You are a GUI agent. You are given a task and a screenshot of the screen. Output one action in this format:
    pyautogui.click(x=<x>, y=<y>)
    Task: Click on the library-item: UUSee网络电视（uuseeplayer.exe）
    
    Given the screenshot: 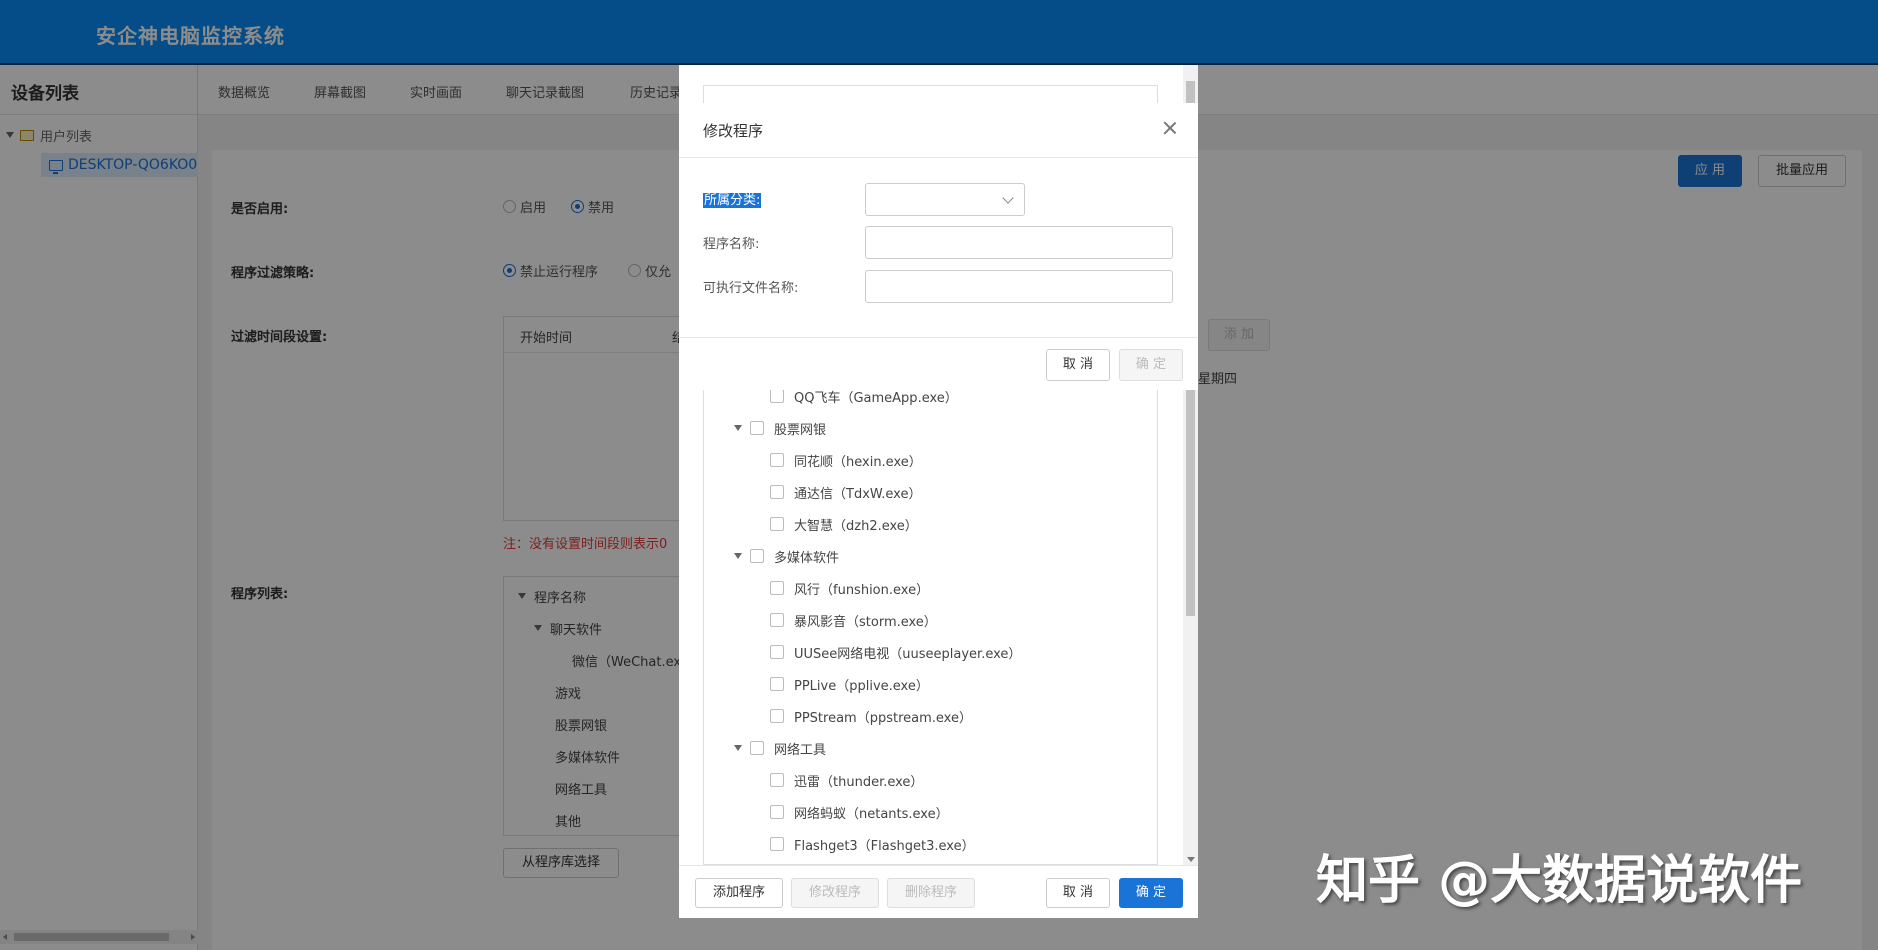 What is the action you would take?
    pyautogui.click(x=895, y=652)
    